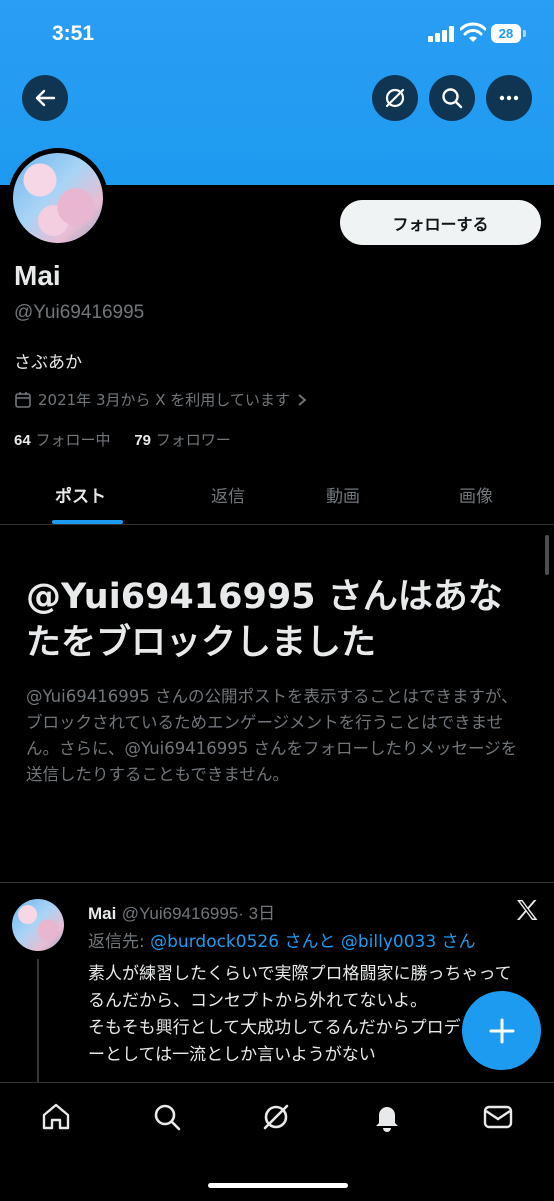 This screenshot has height=1201, width=554. Describe the element at coordinates (37, 275) in the screenshot. I see `profile-name: Mai` at that location.